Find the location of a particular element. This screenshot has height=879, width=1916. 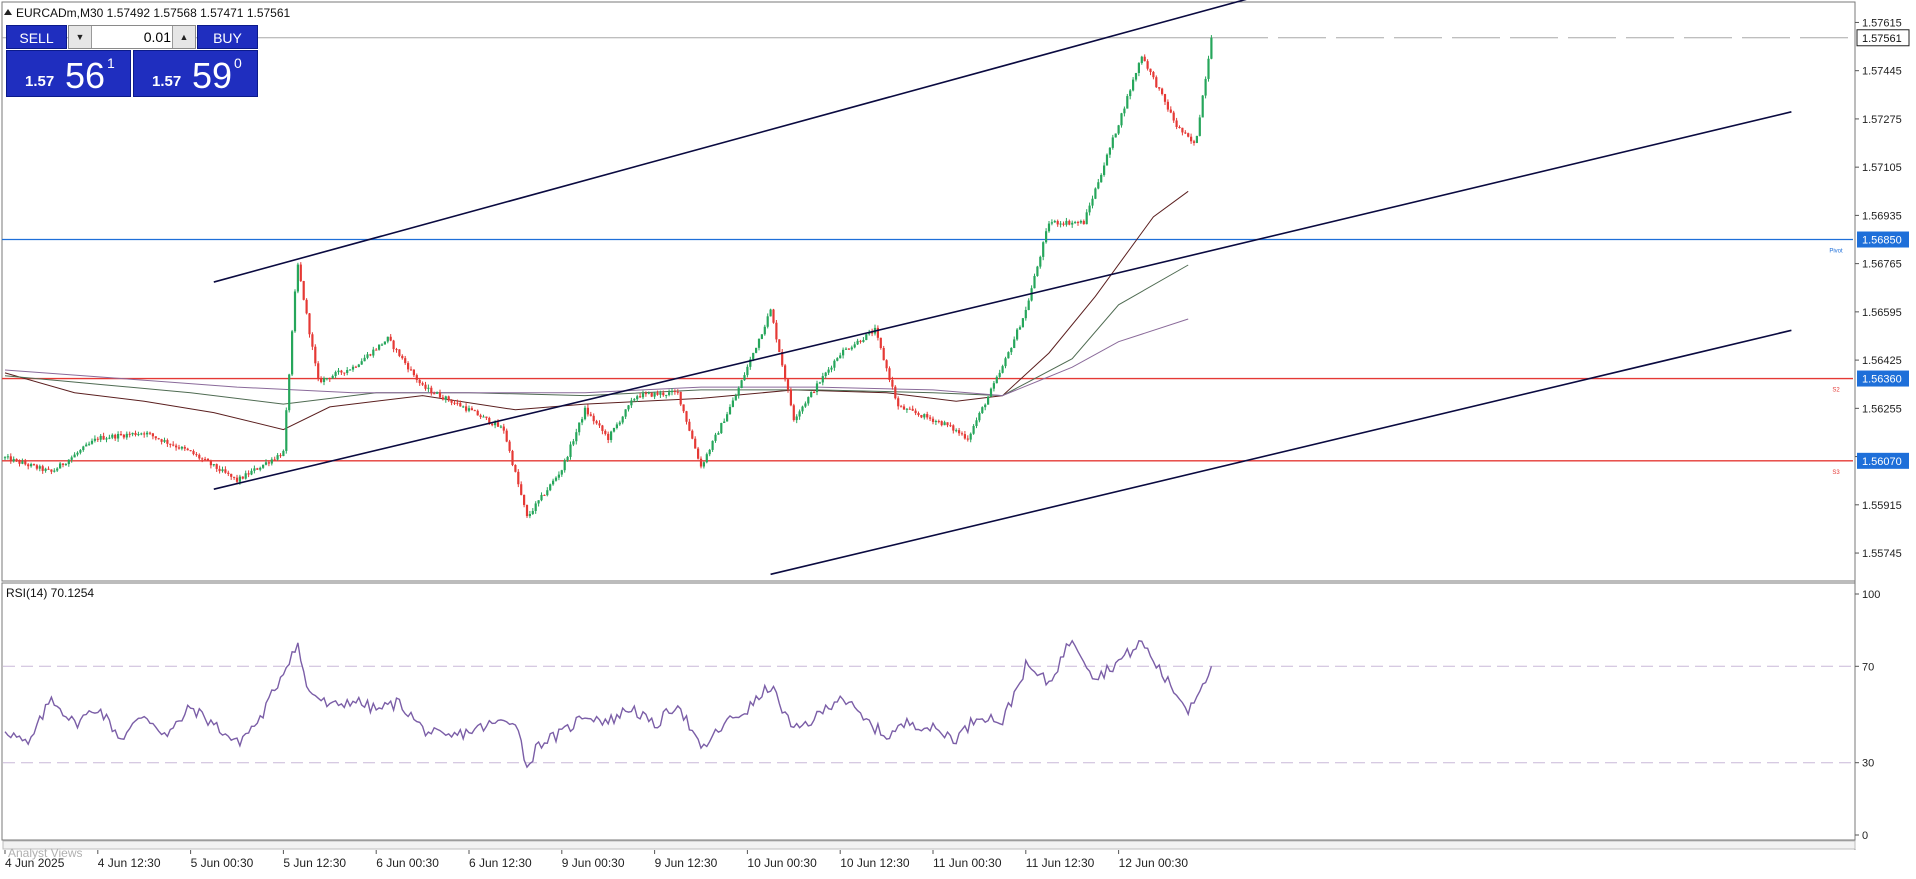

price-tick-label: 1.57105 is located at coordinates (1882, 168).